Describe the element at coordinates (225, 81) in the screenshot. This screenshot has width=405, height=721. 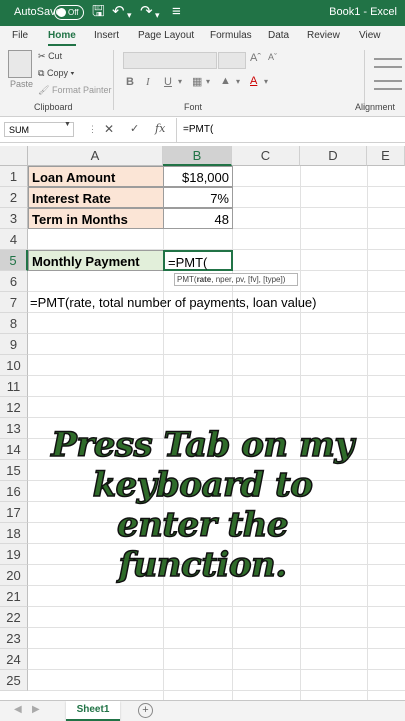
I see `fill-color-icon: ▲` at that location.